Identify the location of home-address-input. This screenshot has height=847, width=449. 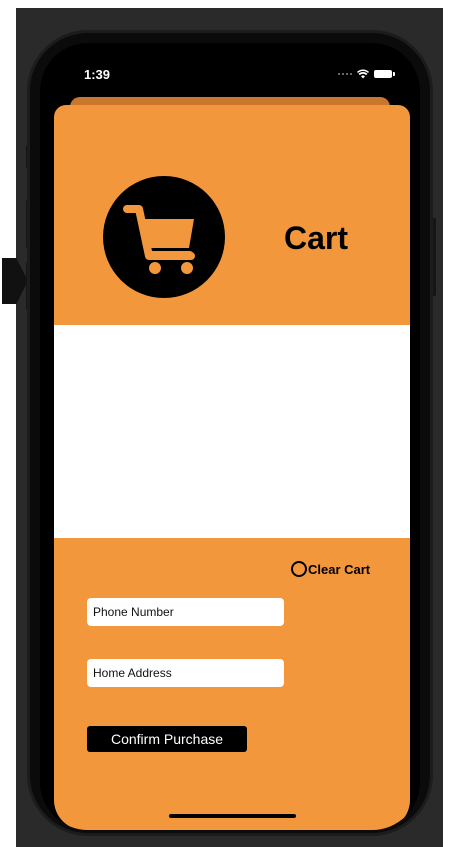
(185, 673).